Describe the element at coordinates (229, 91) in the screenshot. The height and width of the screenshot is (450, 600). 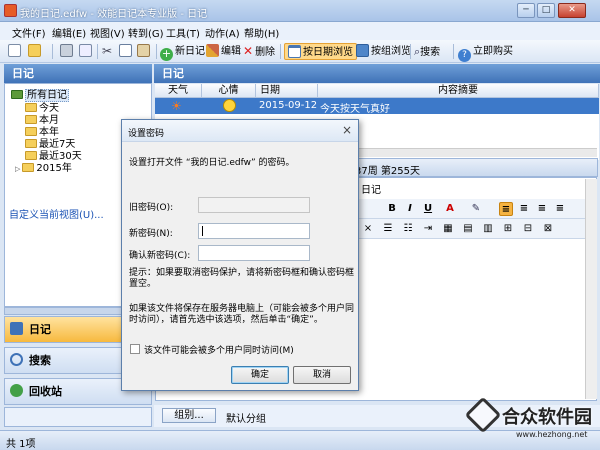
I see `column-mood: 心情` at that location.